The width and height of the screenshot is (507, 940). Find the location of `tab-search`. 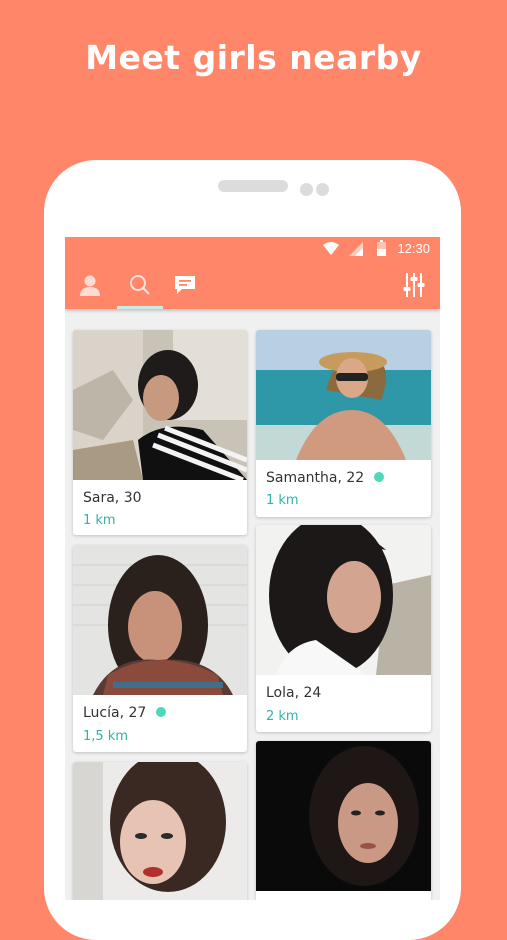

tab-search is located at coordinates (140, 285).